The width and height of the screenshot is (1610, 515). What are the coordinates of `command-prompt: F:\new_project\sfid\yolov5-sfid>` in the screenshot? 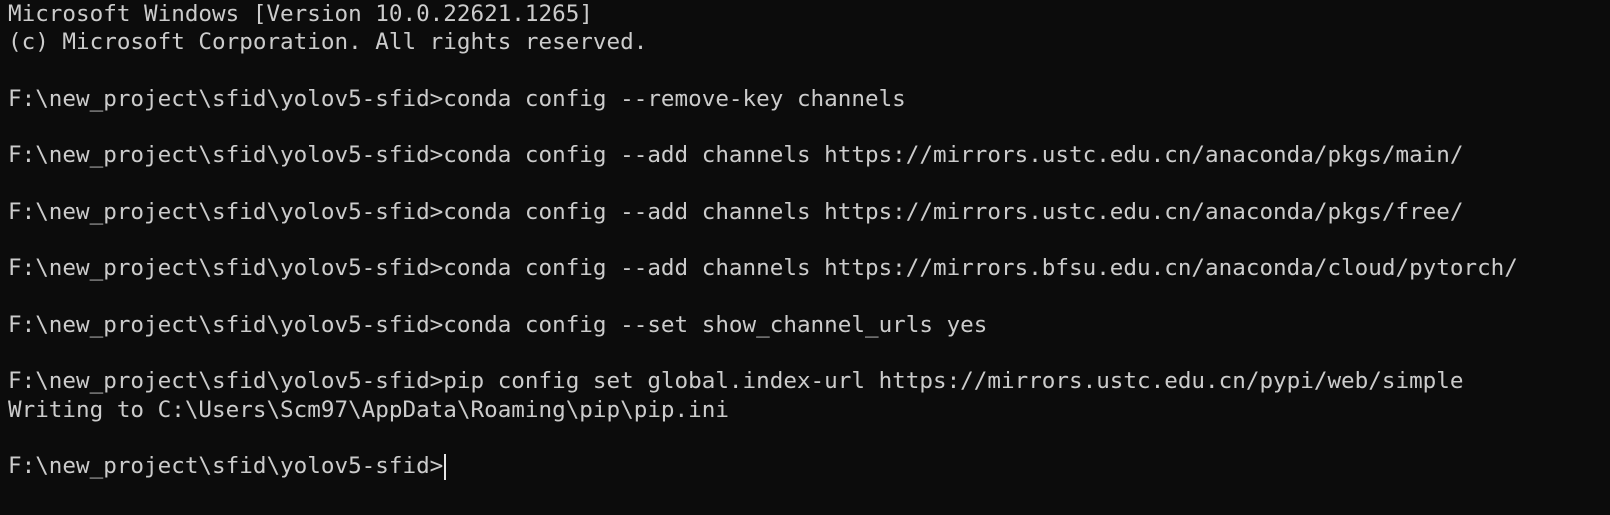 It's located at (226, 466).